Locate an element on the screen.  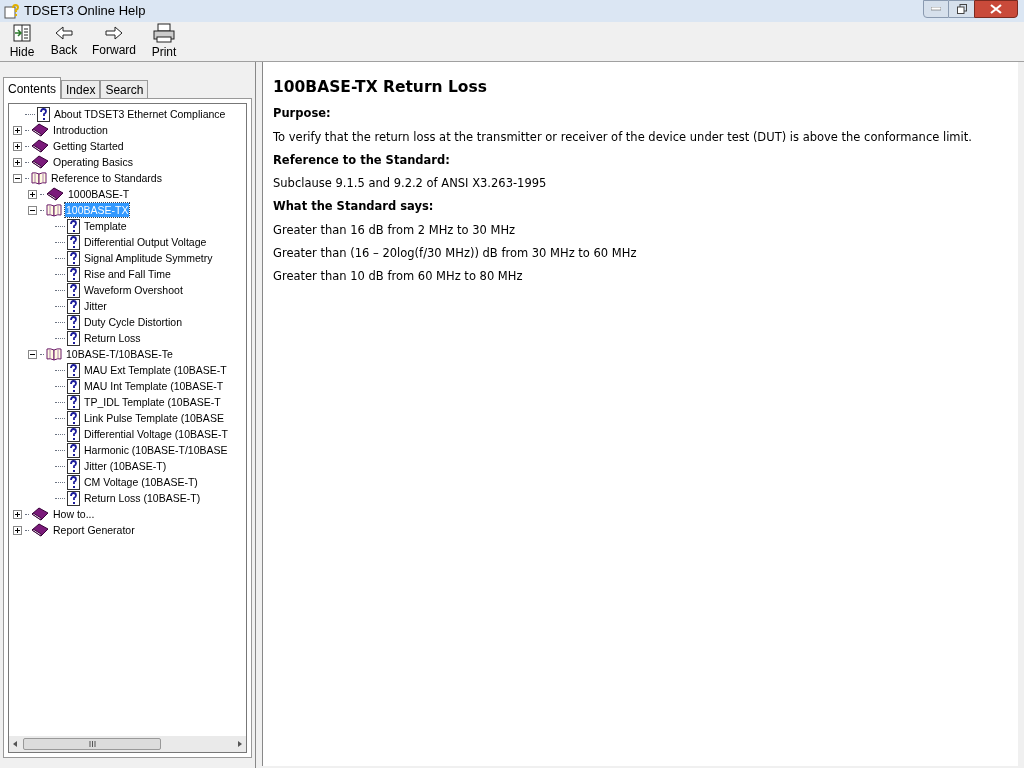
grip-icon is located at coordinates (92, 744).